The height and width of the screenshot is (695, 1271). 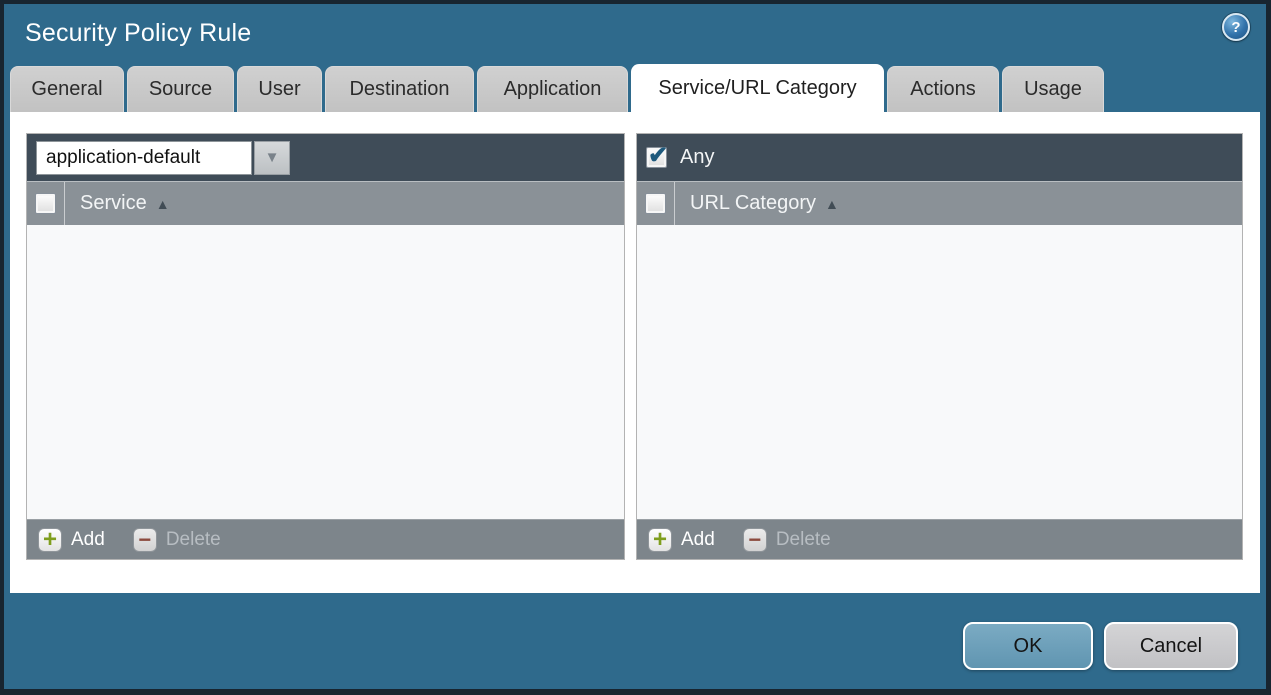 What do you see at coordinates (697, 157) in the screenshot?
I see `any-label: Any` at bounding box center [697, 157].